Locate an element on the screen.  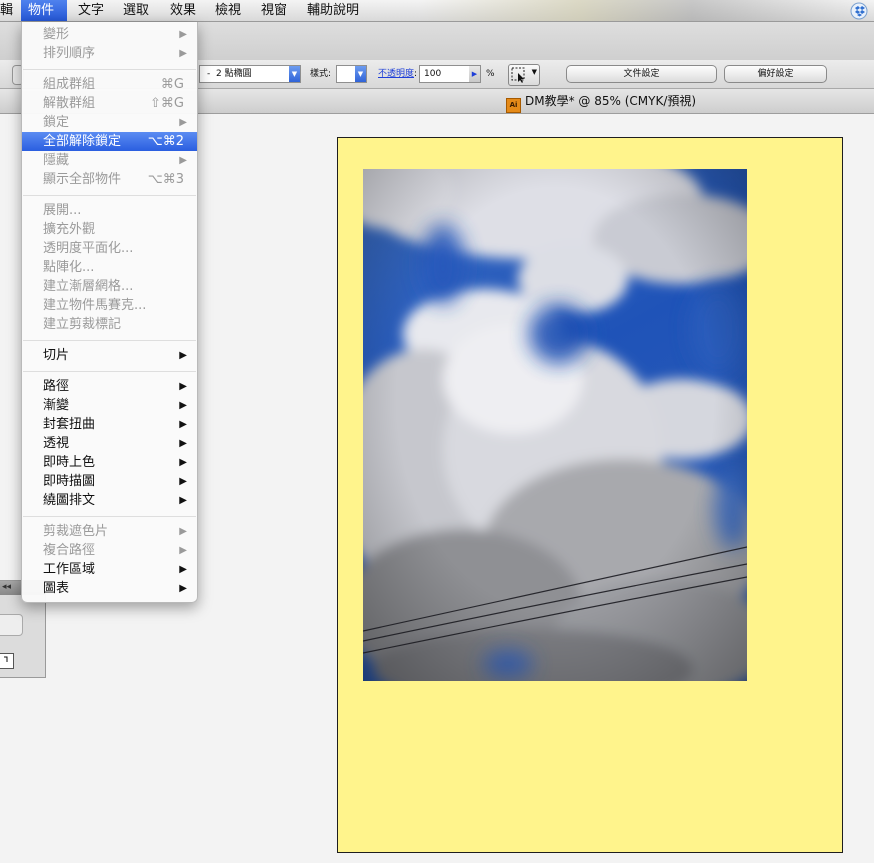
menu-item-hide: 隱藏 ▶ is located at coordinates (109, 160).